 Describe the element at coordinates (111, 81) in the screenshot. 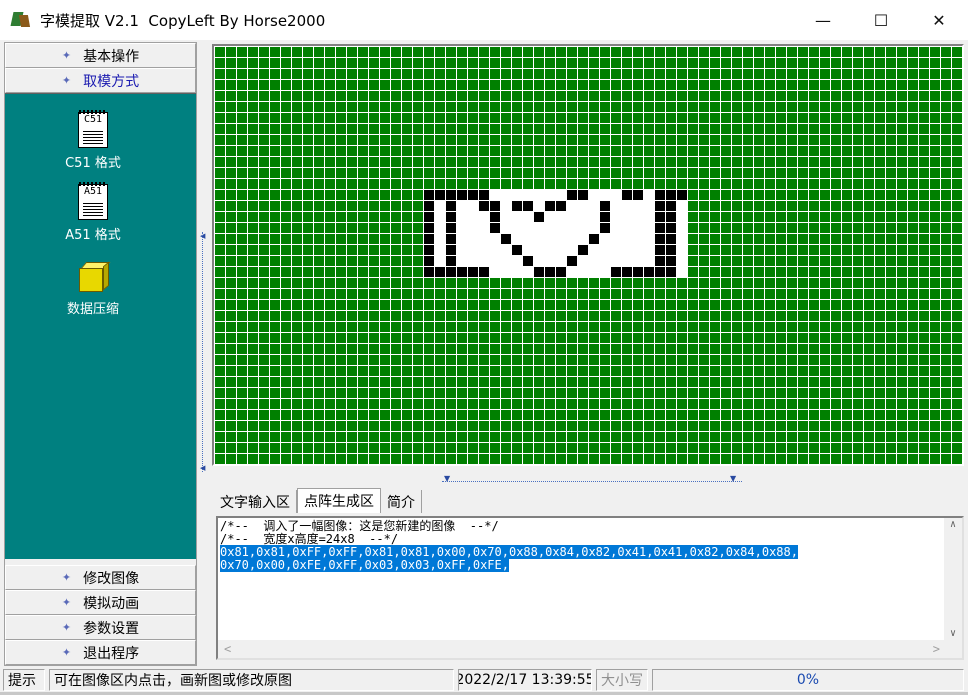

I see `menu-label: 取模方式` at that location.